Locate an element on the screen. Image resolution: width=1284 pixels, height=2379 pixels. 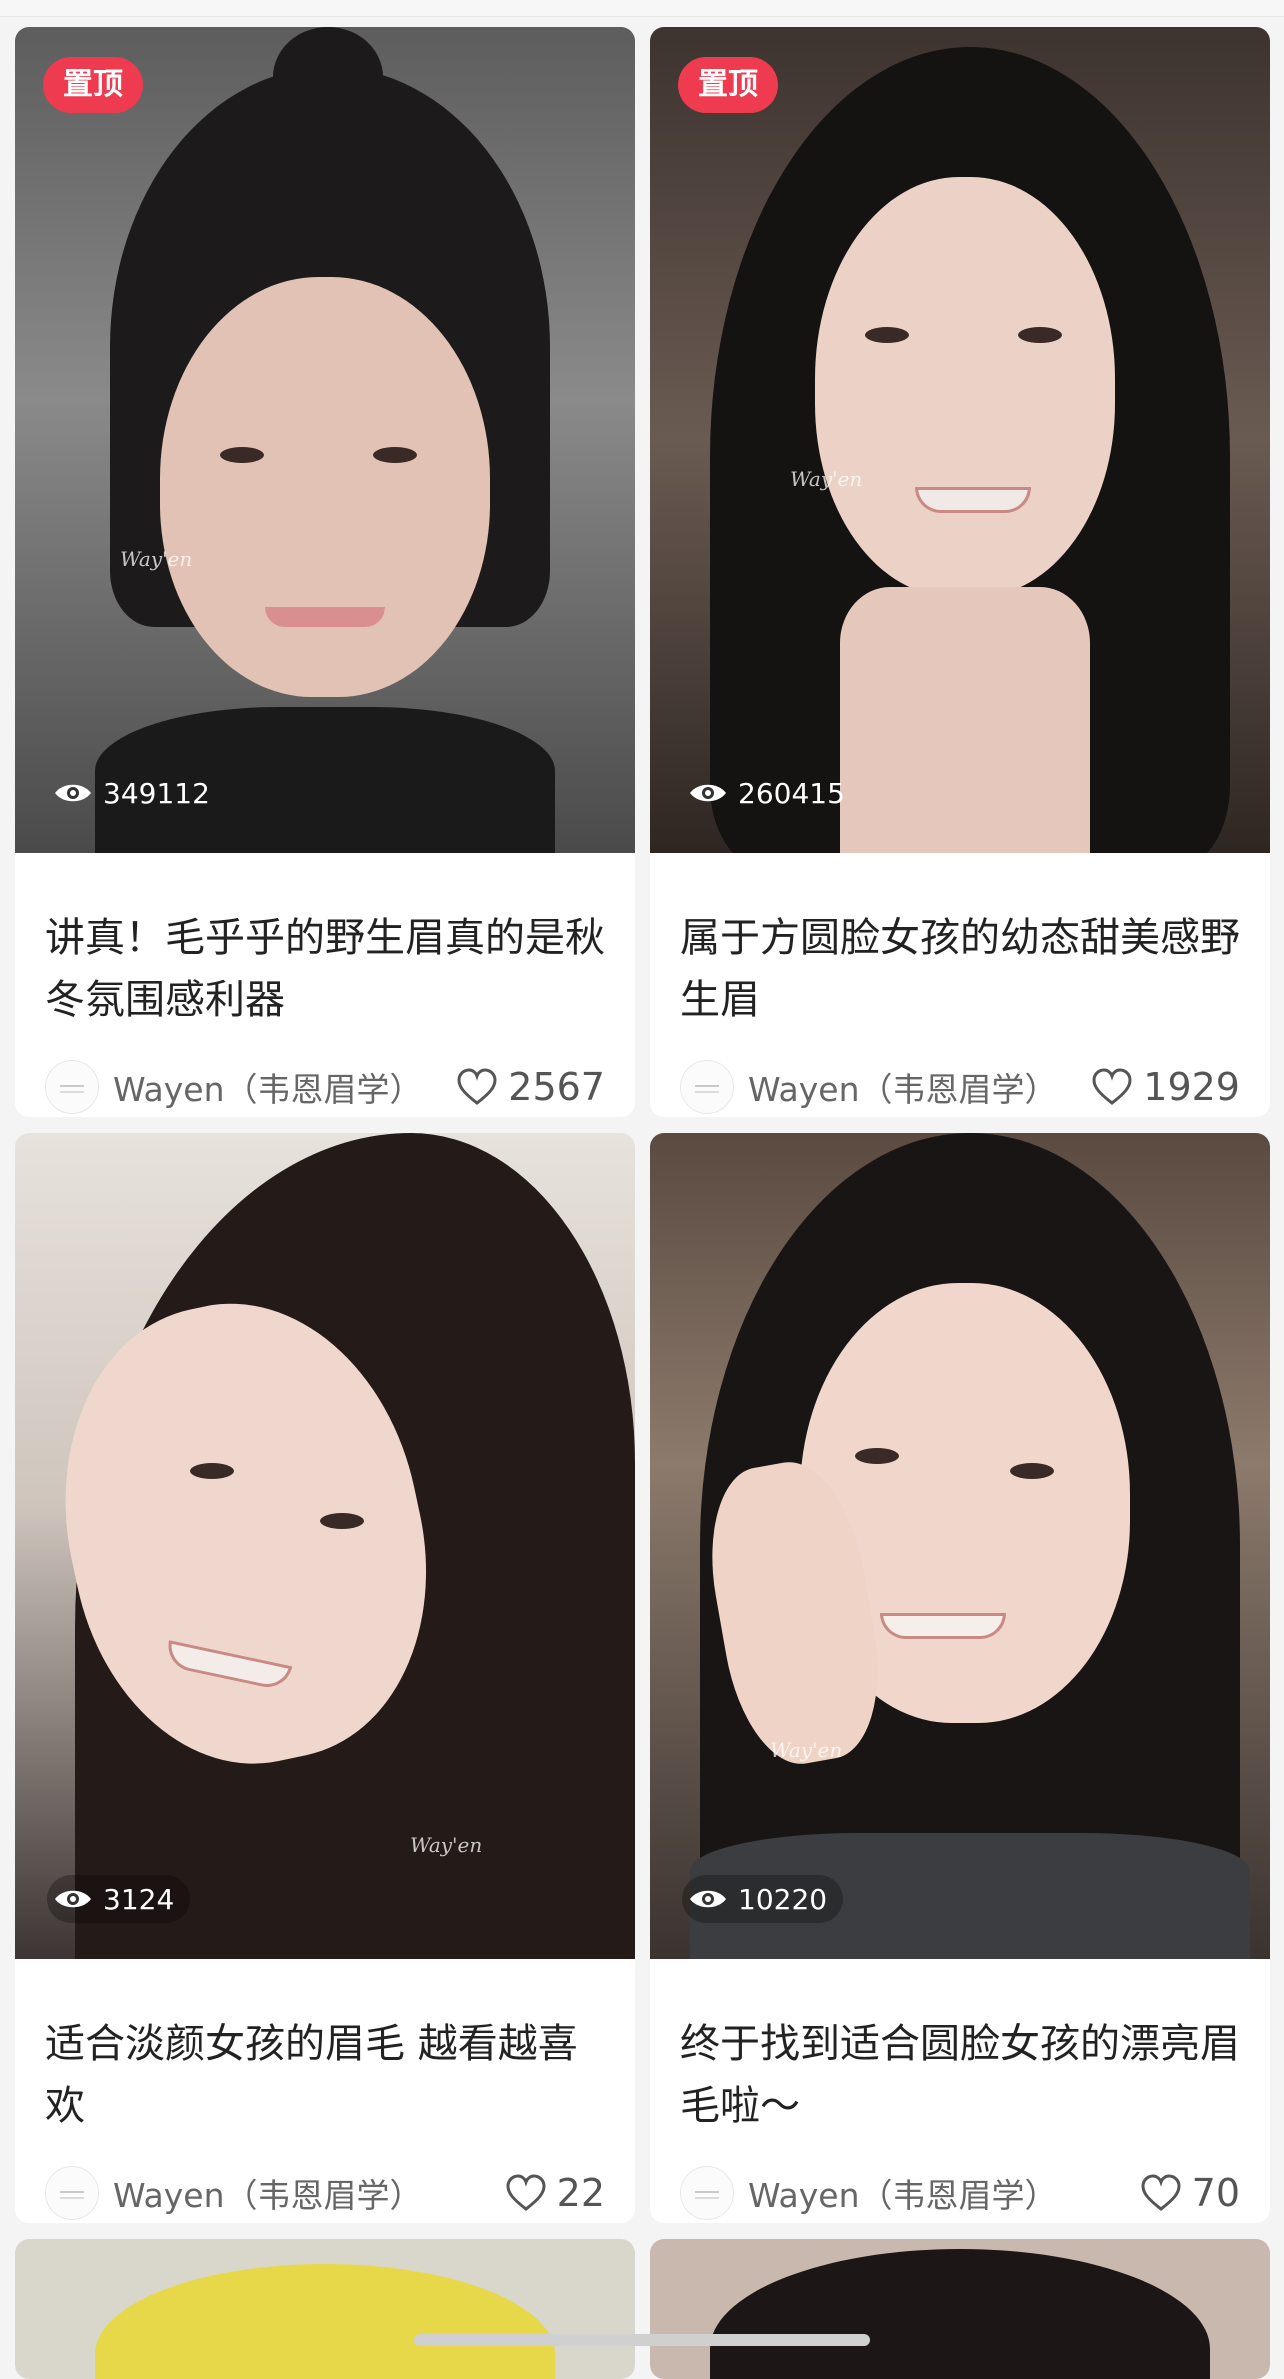
view-count-value: 349112 is located at coordinates (156, 793).